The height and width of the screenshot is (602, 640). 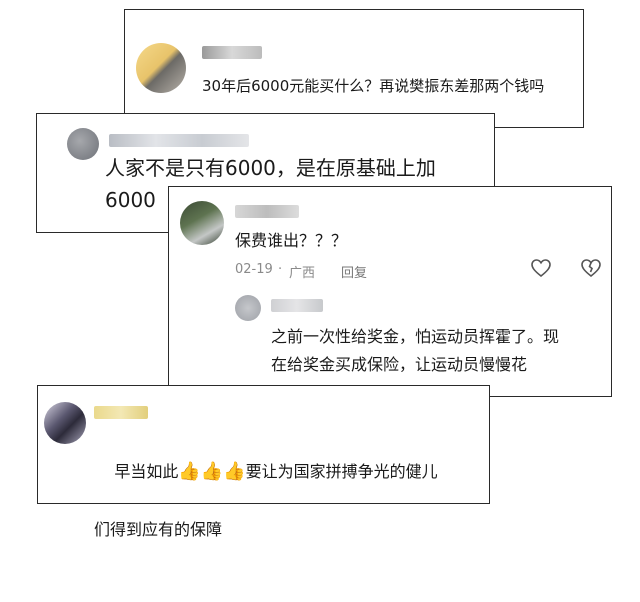 What do you see at coordinates (373, 86) in the screenshot?
I see `comment-text: 30年后6000元能买什么？再说樊振东差那两个钱吗` at bounding box center [373, 86].